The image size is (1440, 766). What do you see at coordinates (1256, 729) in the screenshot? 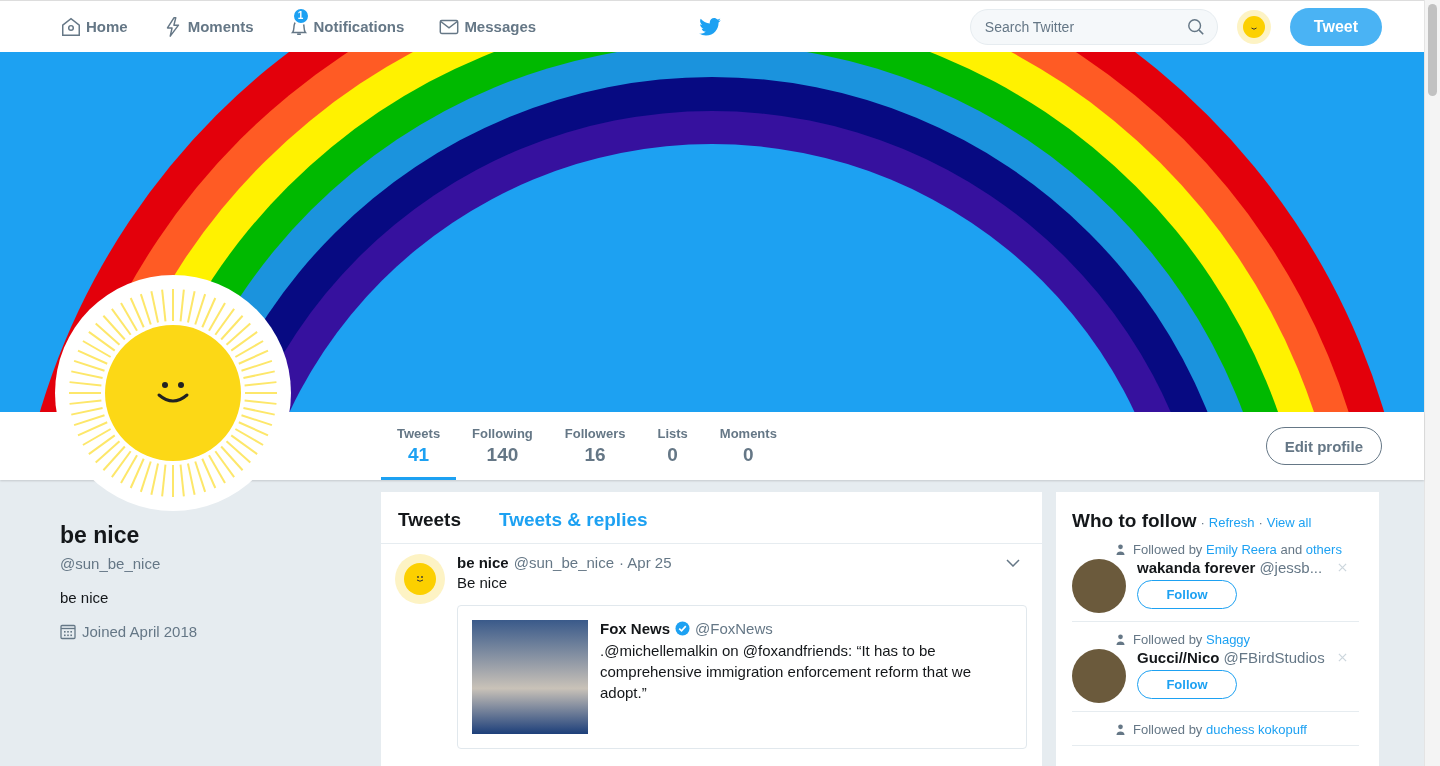
I see `follower-link: duchess kokopuff` at bounding box center [1256, 729].